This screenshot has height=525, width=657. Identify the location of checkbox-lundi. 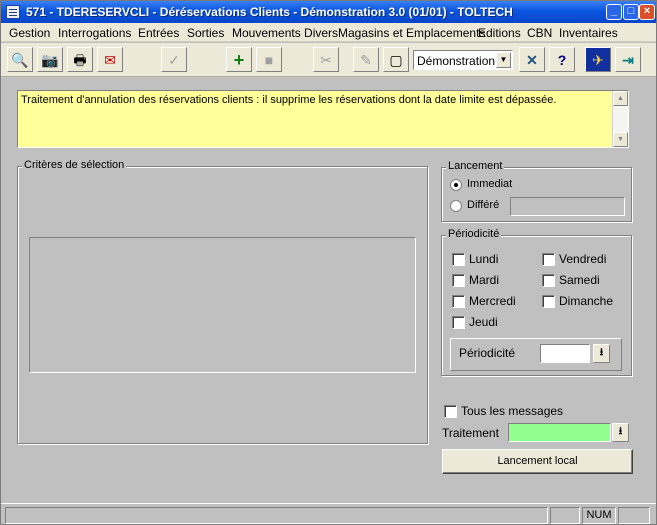
(458, 259).